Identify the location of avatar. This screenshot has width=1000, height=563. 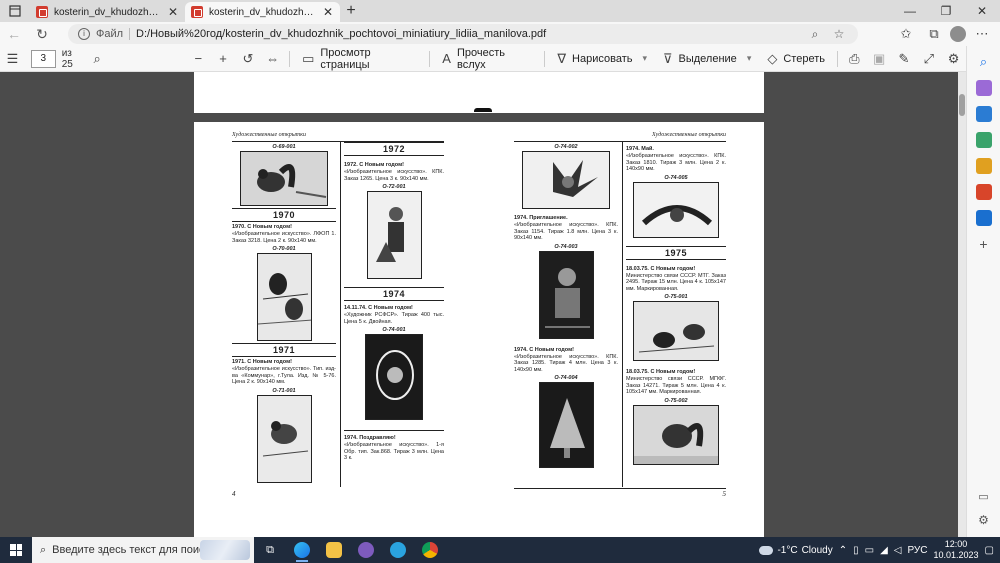
(958, 34).